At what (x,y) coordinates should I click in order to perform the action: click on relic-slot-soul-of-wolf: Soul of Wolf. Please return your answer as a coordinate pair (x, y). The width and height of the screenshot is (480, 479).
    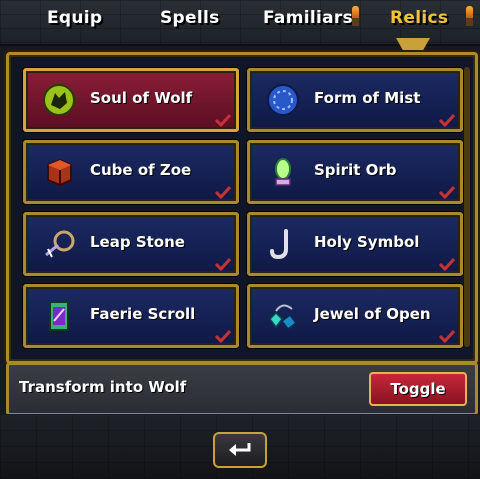
    Looking at the image, I should click on (131, 100).